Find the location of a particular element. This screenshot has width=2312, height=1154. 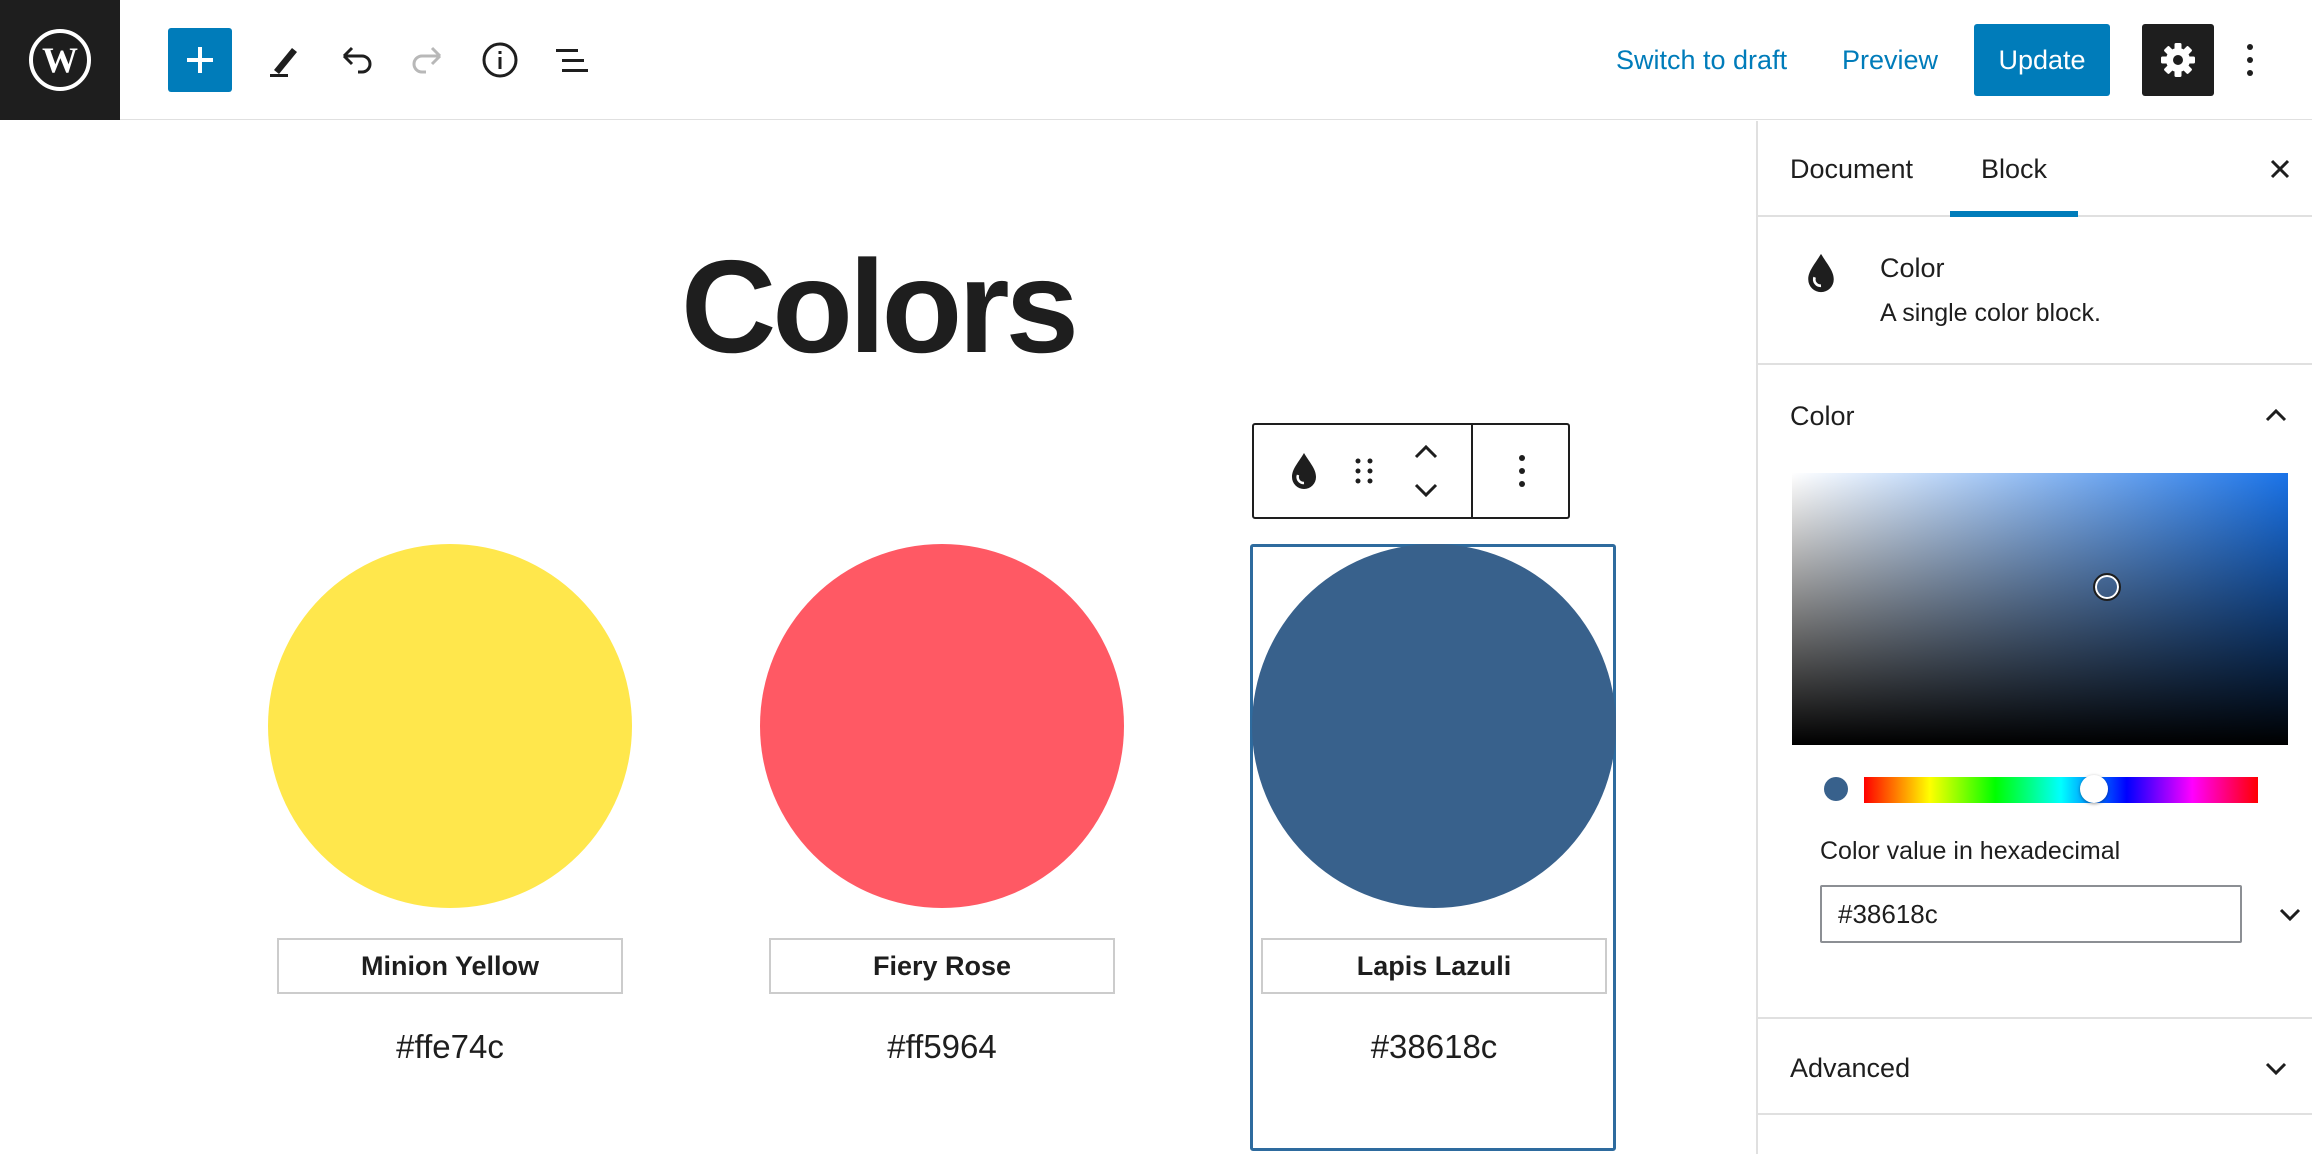

wordpress-logo: W is located at coordinates (60, 60).